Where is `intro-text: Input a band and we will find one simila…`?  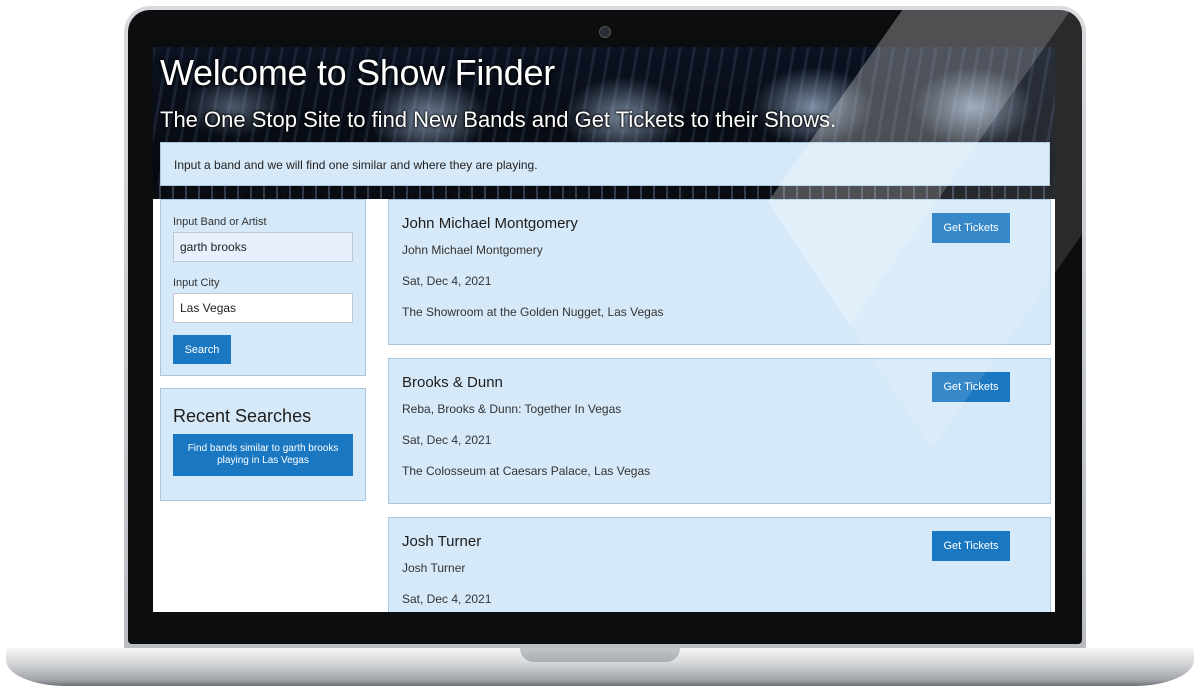 intro-text: Input a band and we will find one simila… is located at coordinates (356, 165).